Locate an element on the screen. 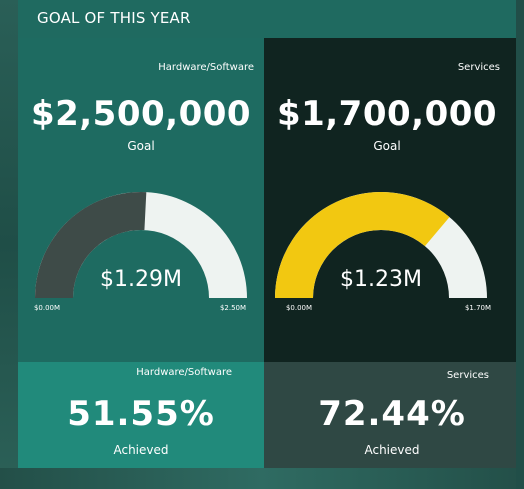  gauge-value-label: $1.23M is located at coordinates (381, 279).